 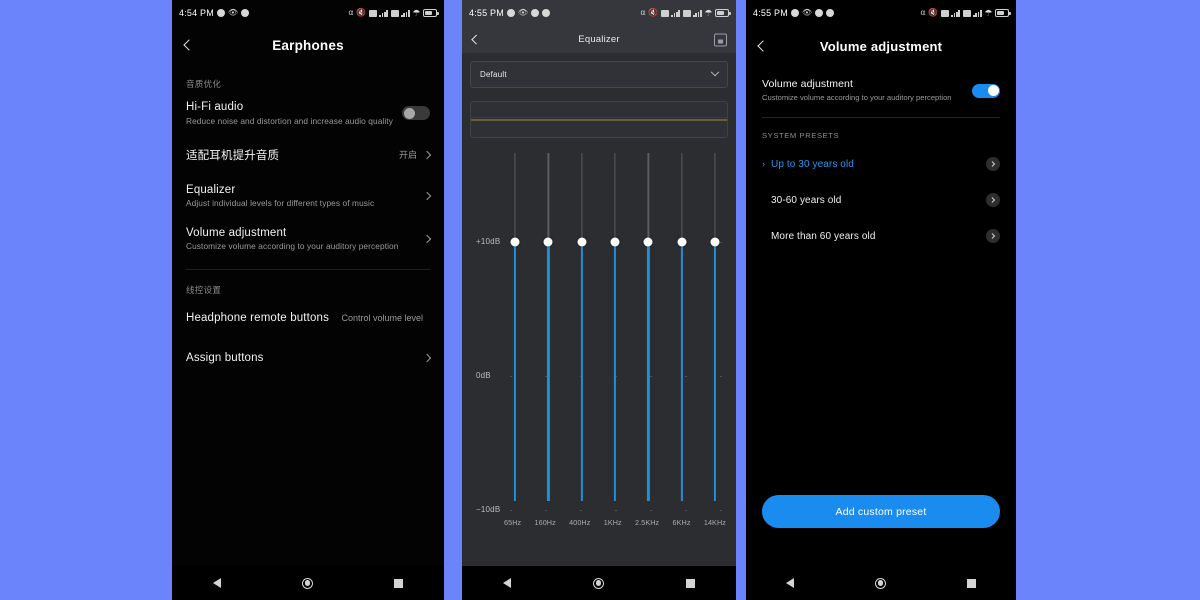 I want to click on page-title: Volume adjustment, so click(x=881, y=46).